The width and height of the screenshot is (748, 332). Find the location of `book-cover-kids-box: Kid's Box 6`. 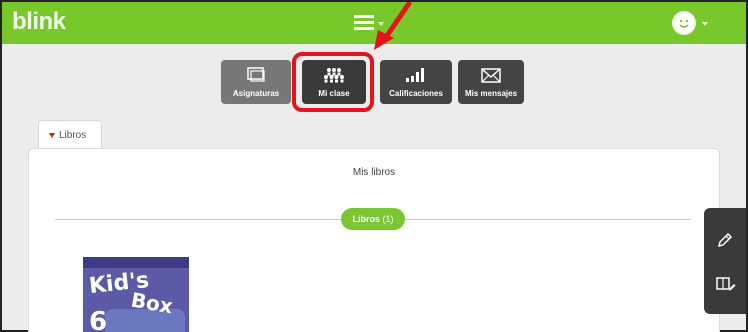

book-cover-kids-box: Kid's Box 6 is located at coordinates (136, 294).